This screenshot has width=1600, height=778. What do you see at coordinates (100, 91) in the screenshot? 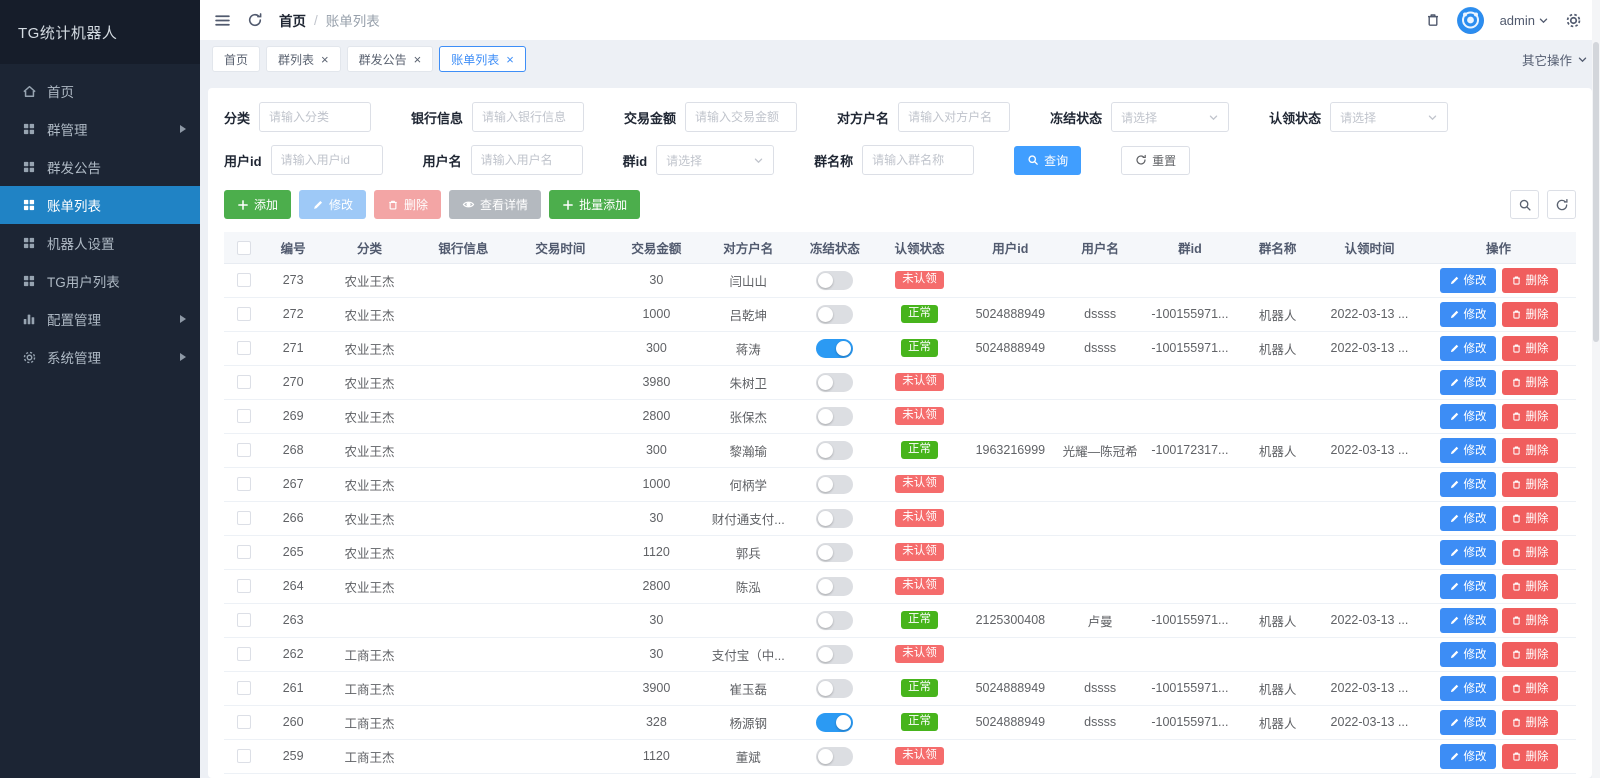
I see `sidebar-item-1: 首页` at bounding box center [100, 91].